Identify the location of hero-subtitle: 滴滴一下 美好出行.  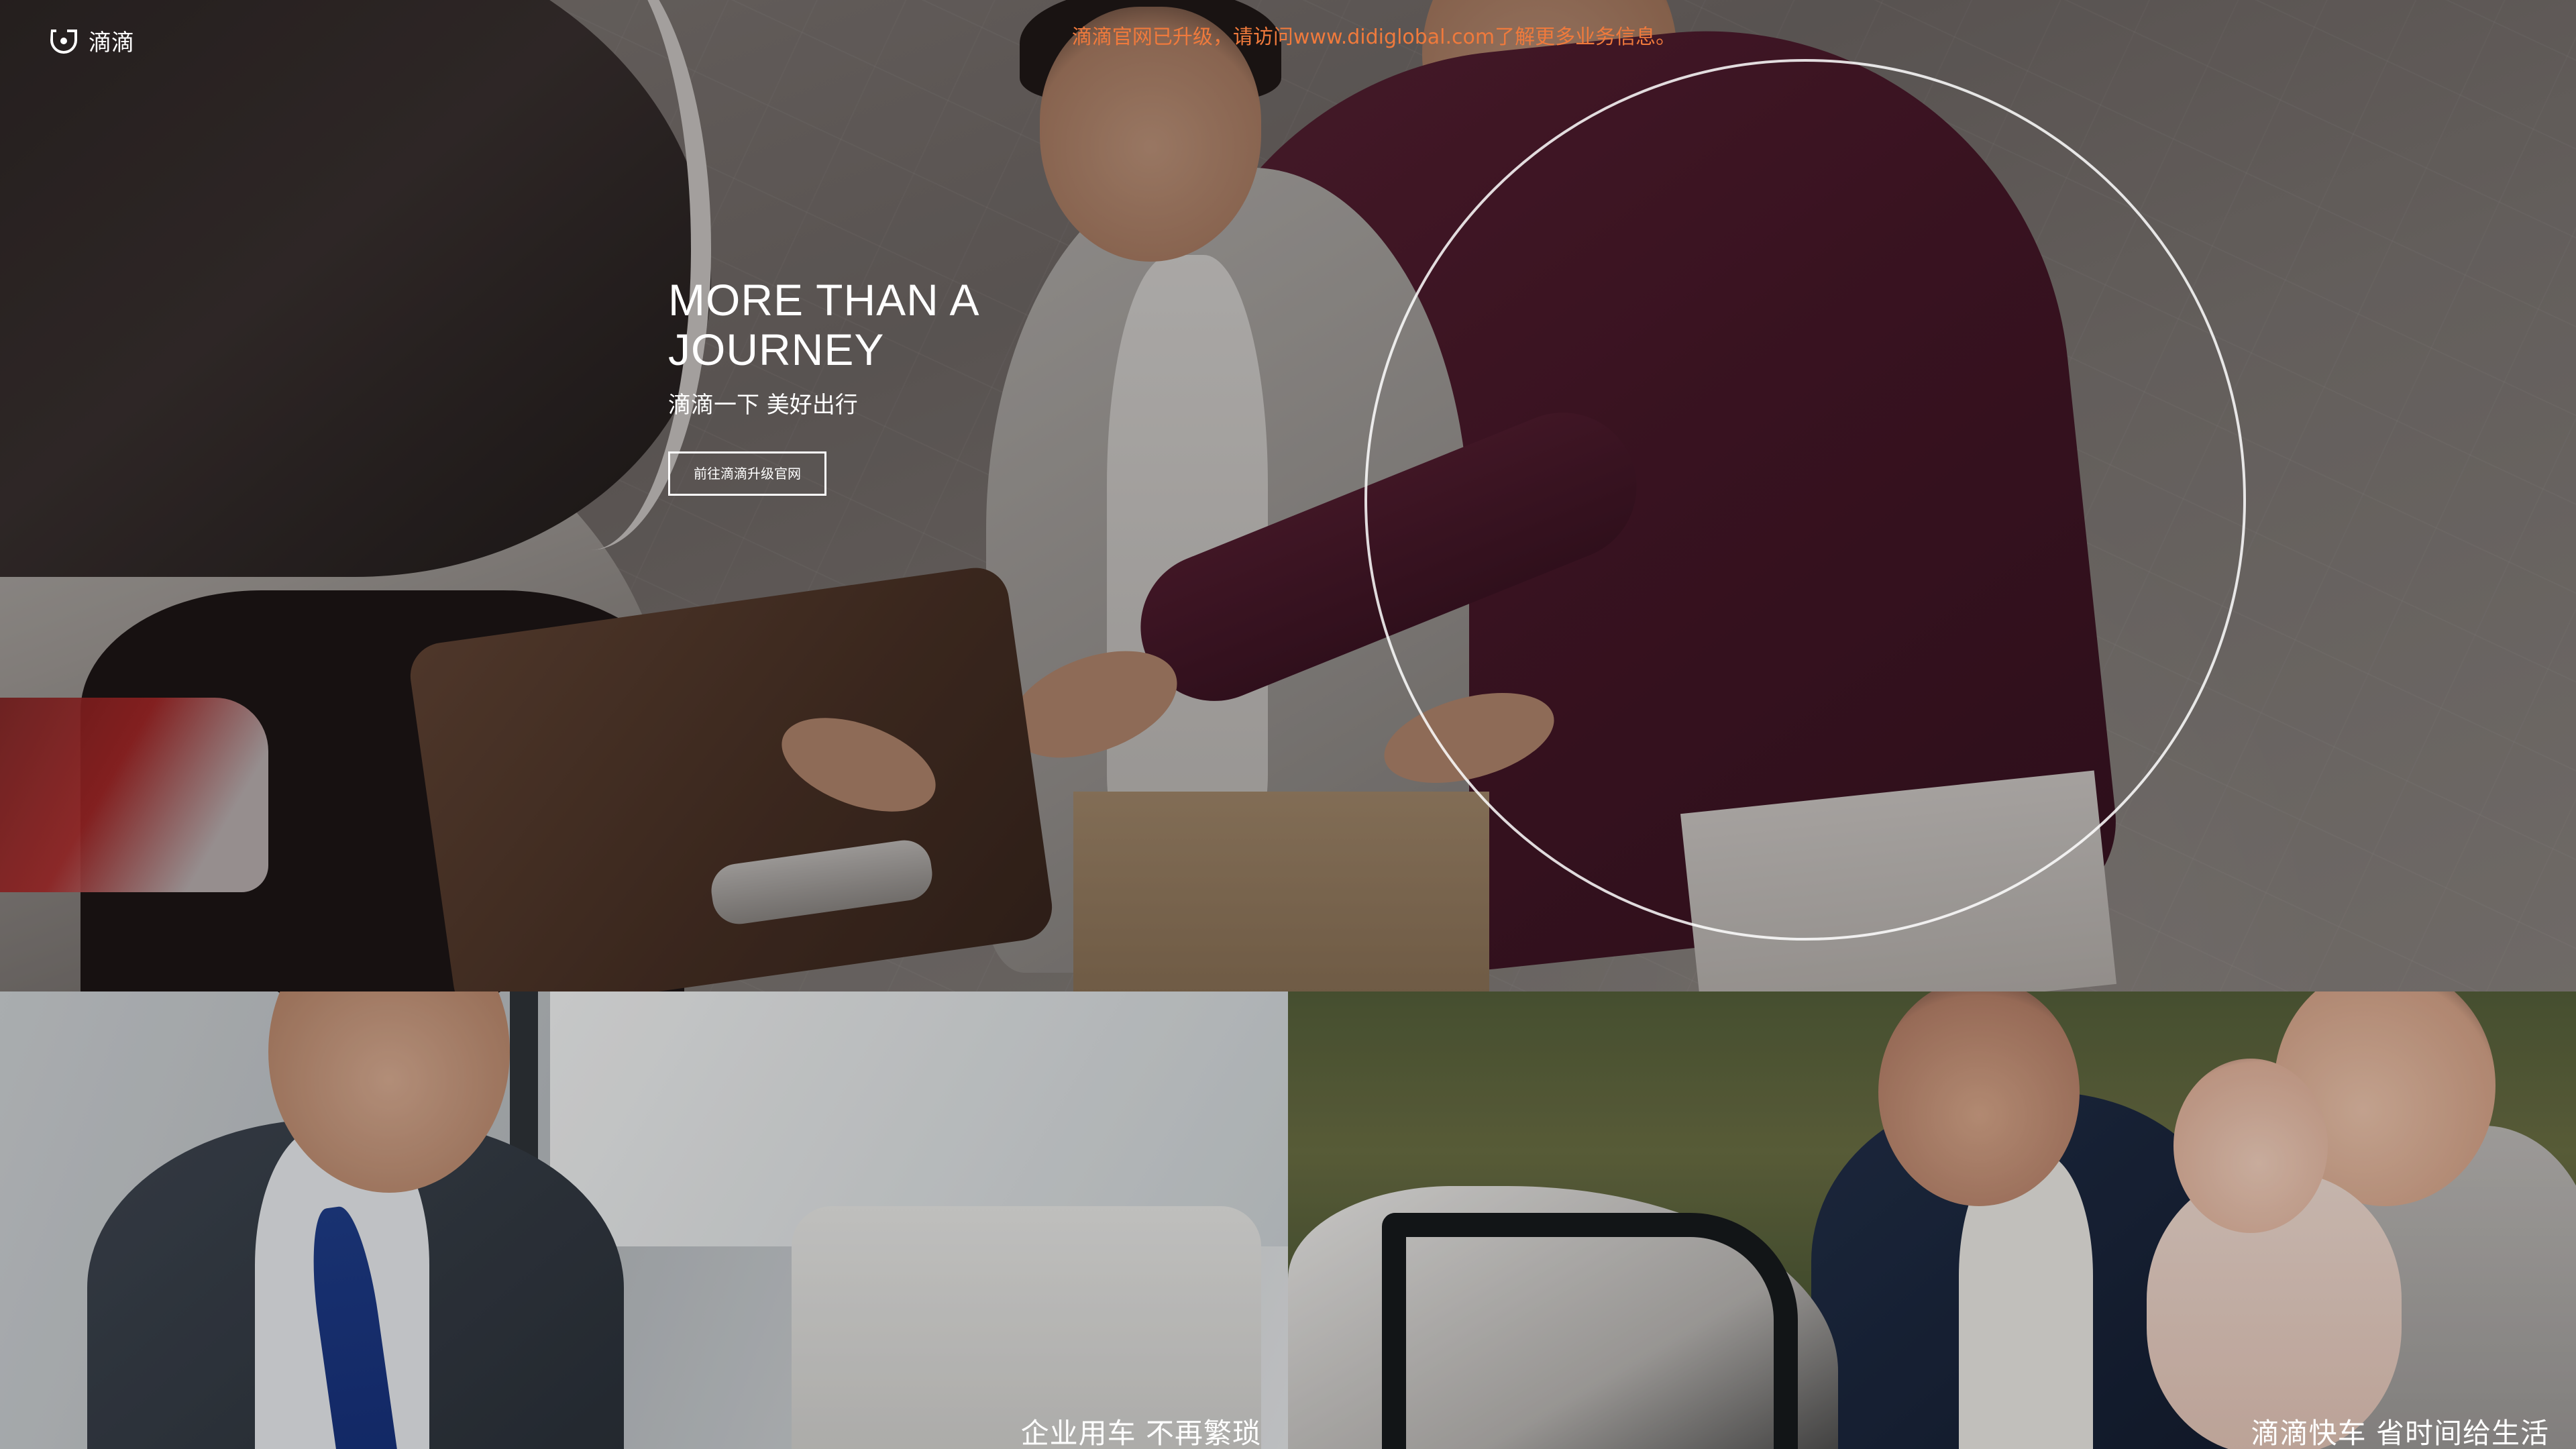
(763, 405).